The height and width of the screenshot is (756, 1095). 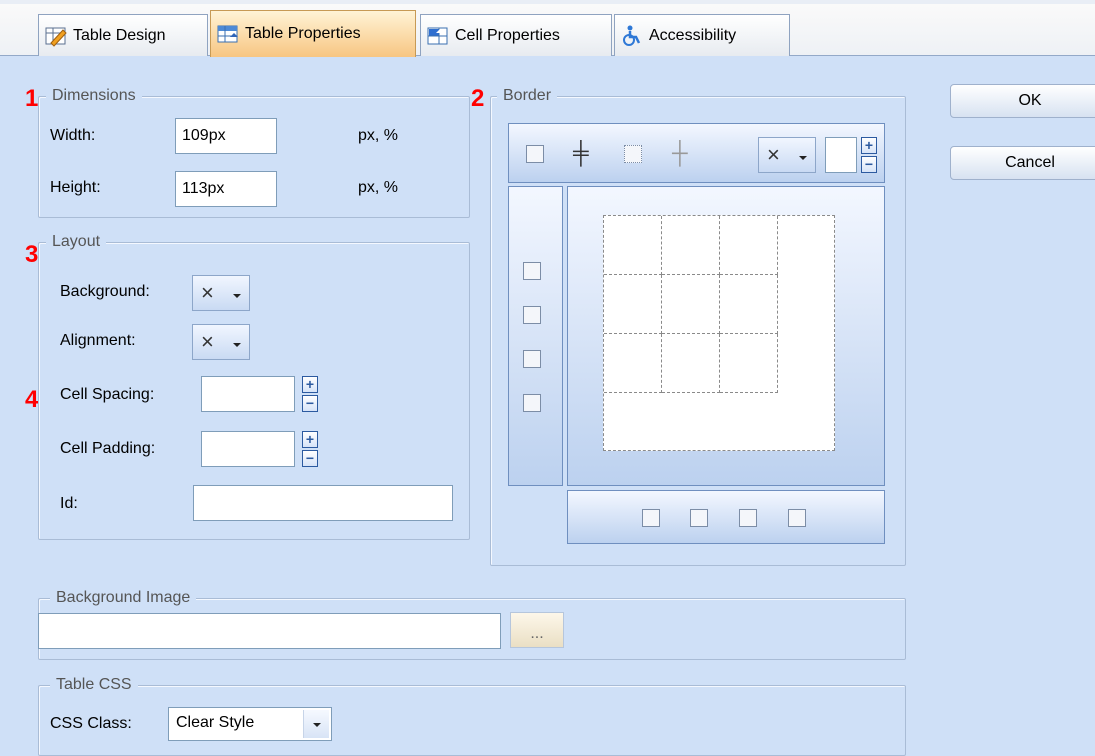 What do you see at coordinates (378, 135) in the screenshot?
I see `width-unit: px, %` at bounding box center [378, 135].